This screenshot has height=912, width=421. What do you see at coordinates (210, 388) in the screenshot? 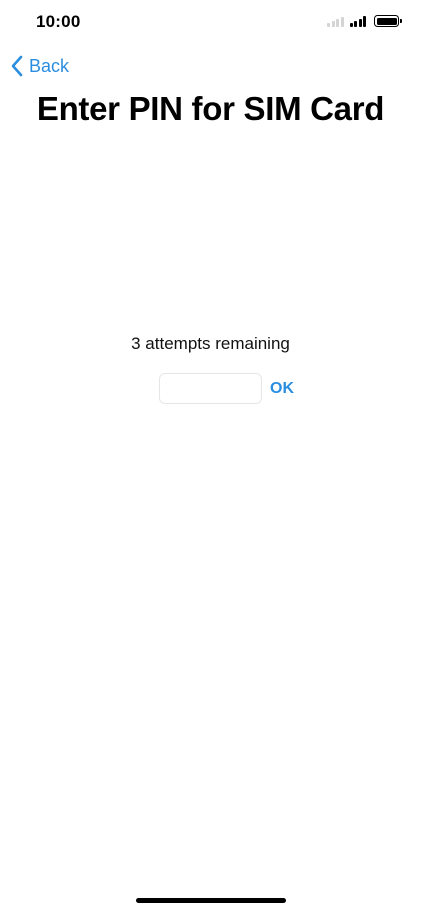
I see `pin-input` at bounding box center [210, 388].